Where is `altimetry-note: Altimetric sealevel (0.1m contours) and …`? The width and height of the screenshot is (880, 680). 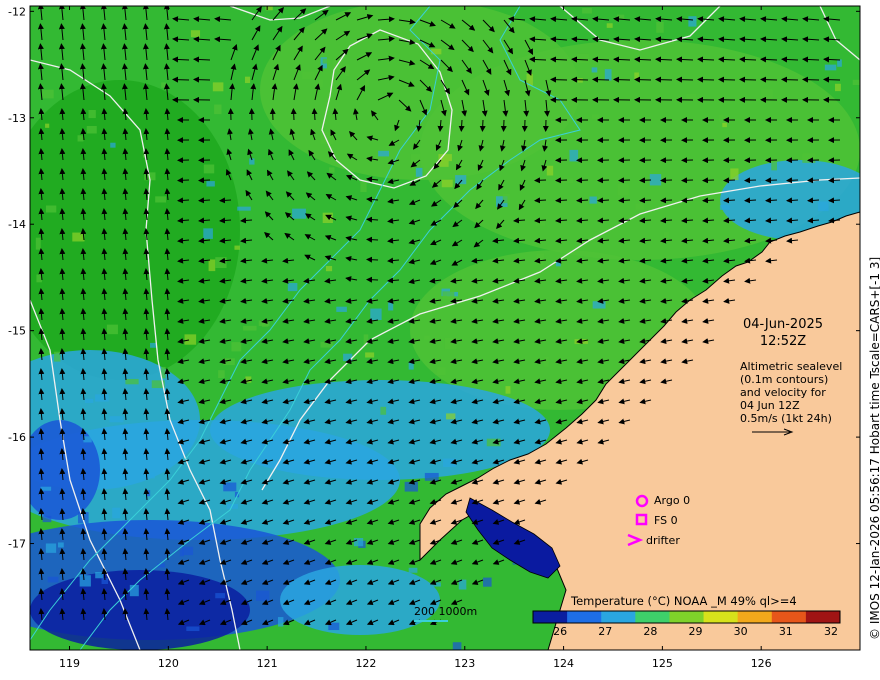
altimetry-note: Altimetric sealevel (0.1m contours) and … is located at coordinates (795, 392).